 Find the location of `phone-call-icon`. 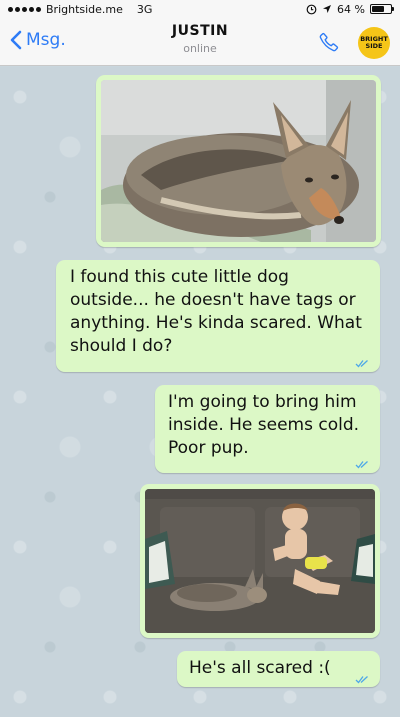

phone-call-icon is located at coordinates (329, 42).